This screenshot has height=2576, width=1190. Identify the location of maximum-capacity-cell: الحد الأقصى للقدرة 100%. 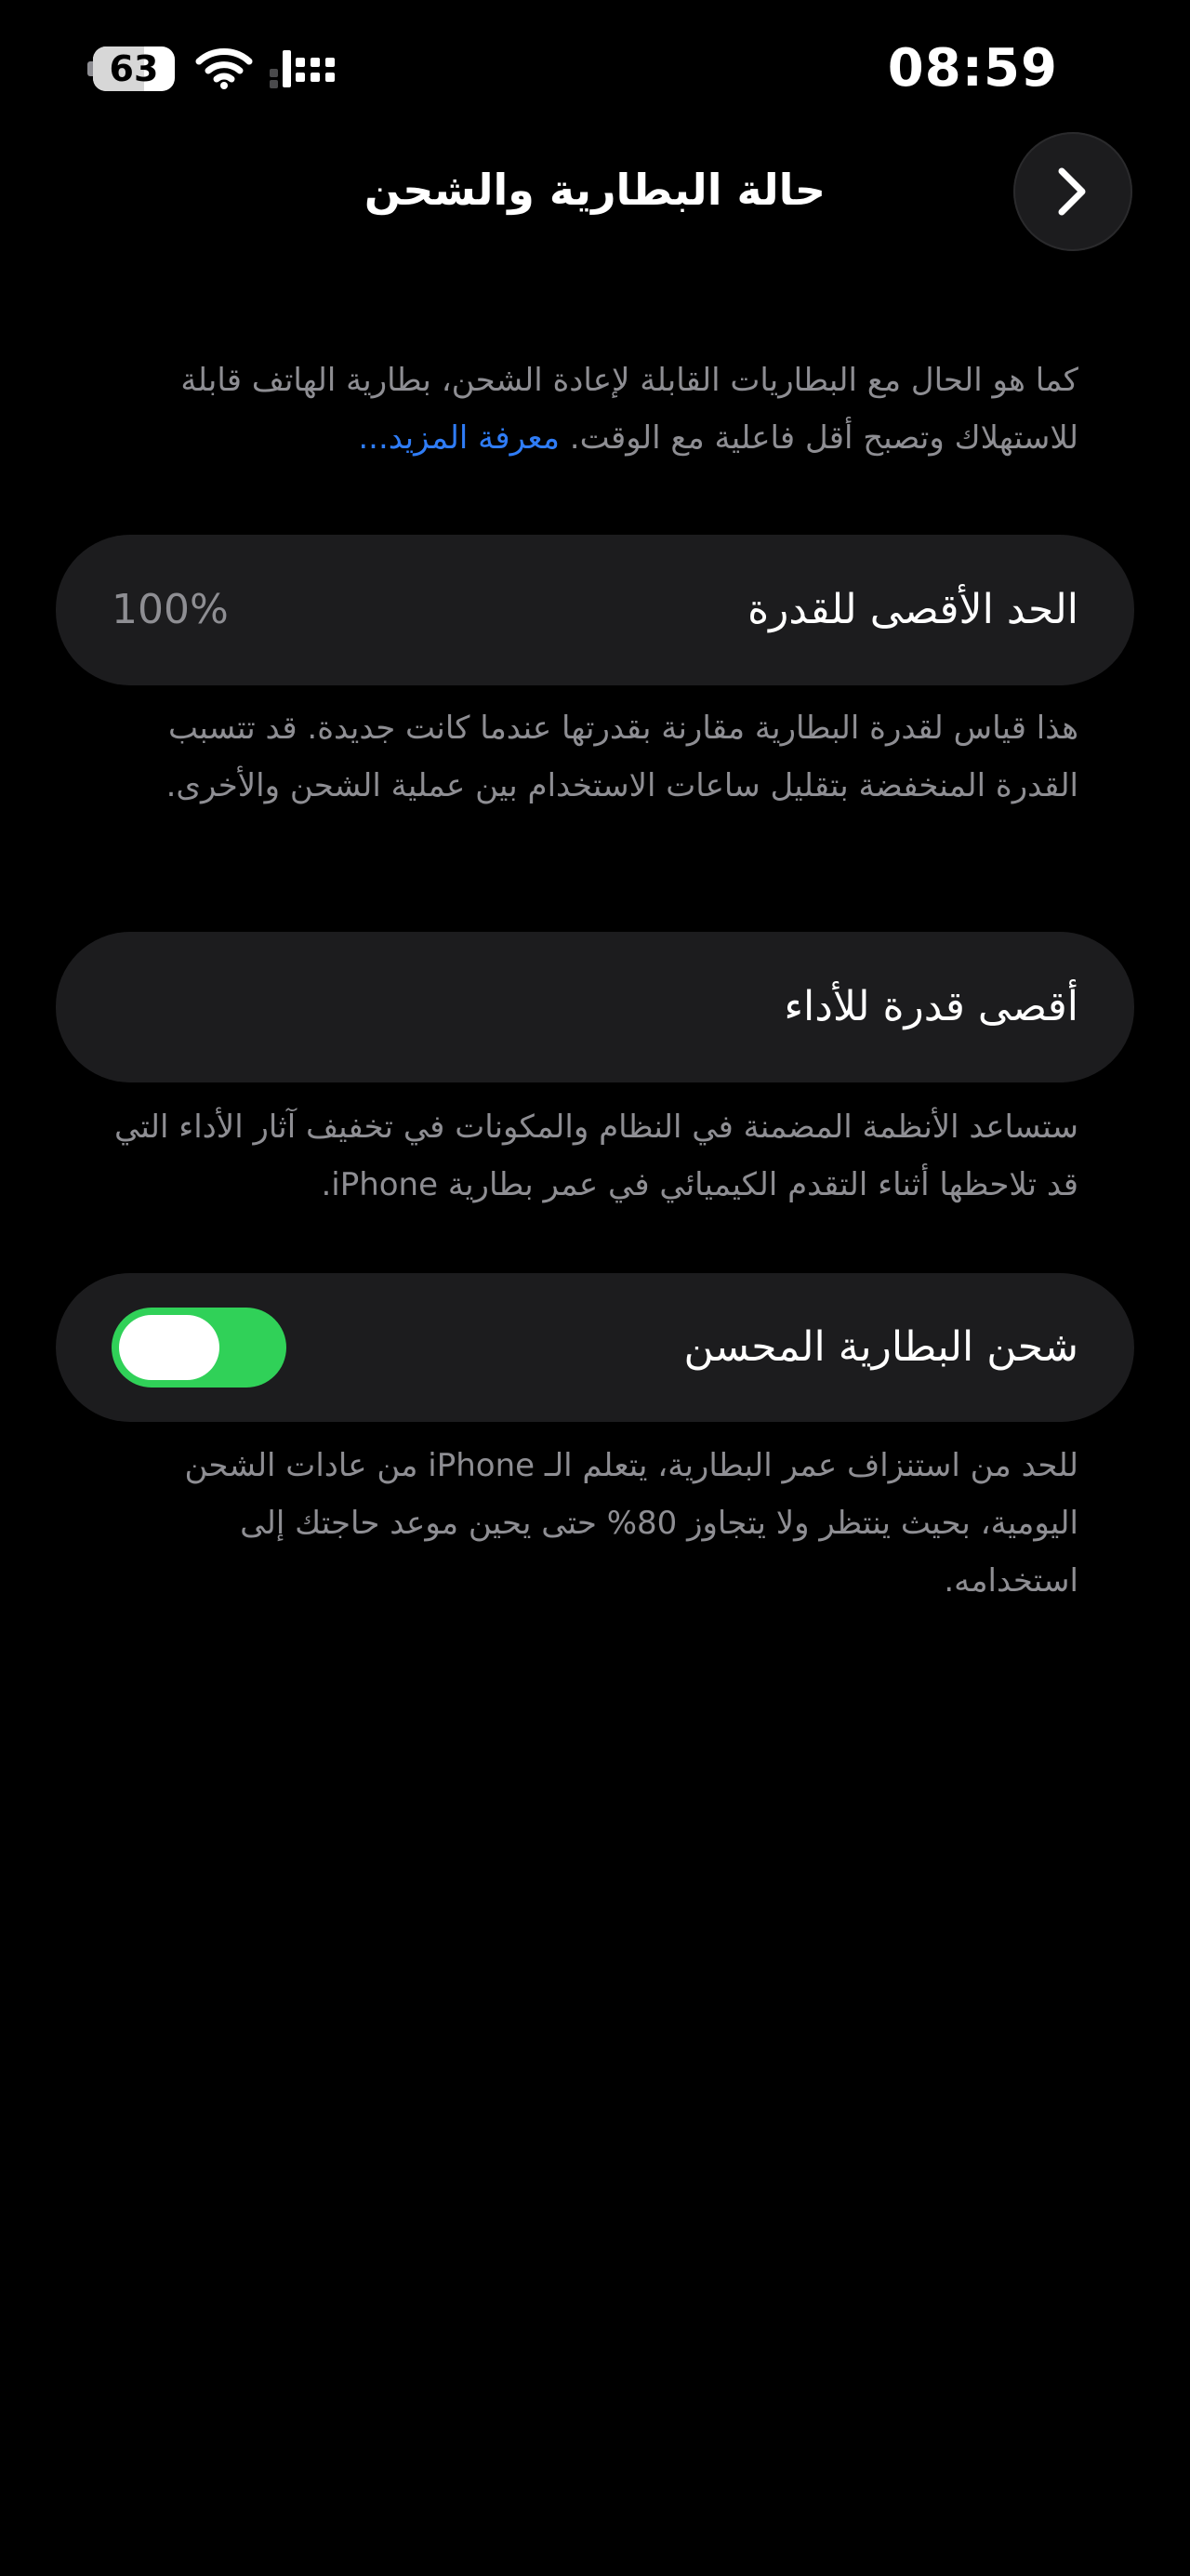
(595, 610).